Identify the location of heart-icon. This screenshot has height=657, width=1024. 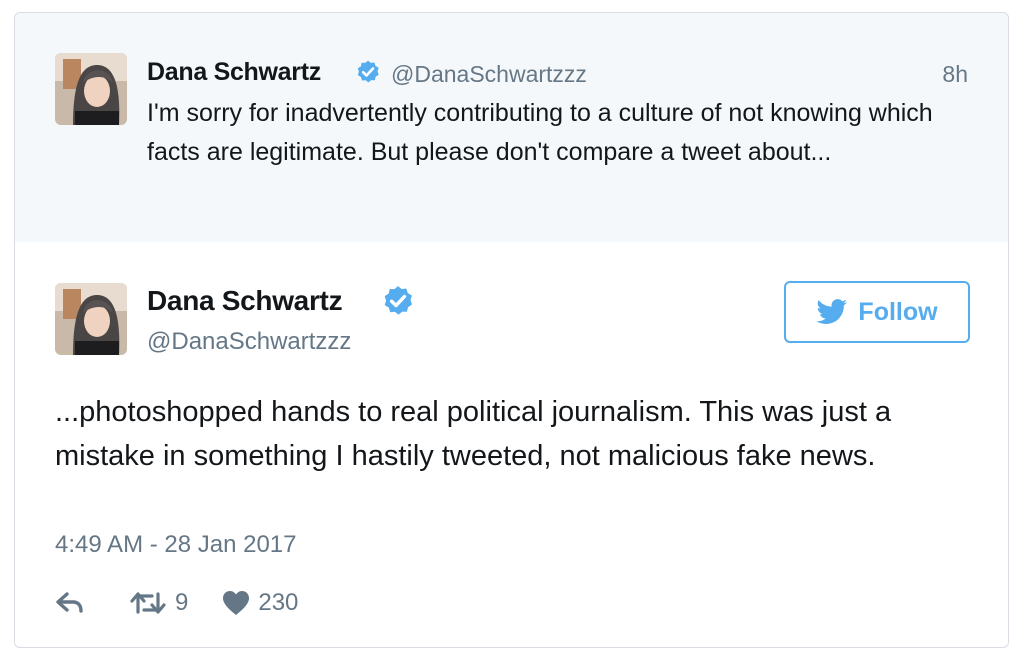
(236, 603).